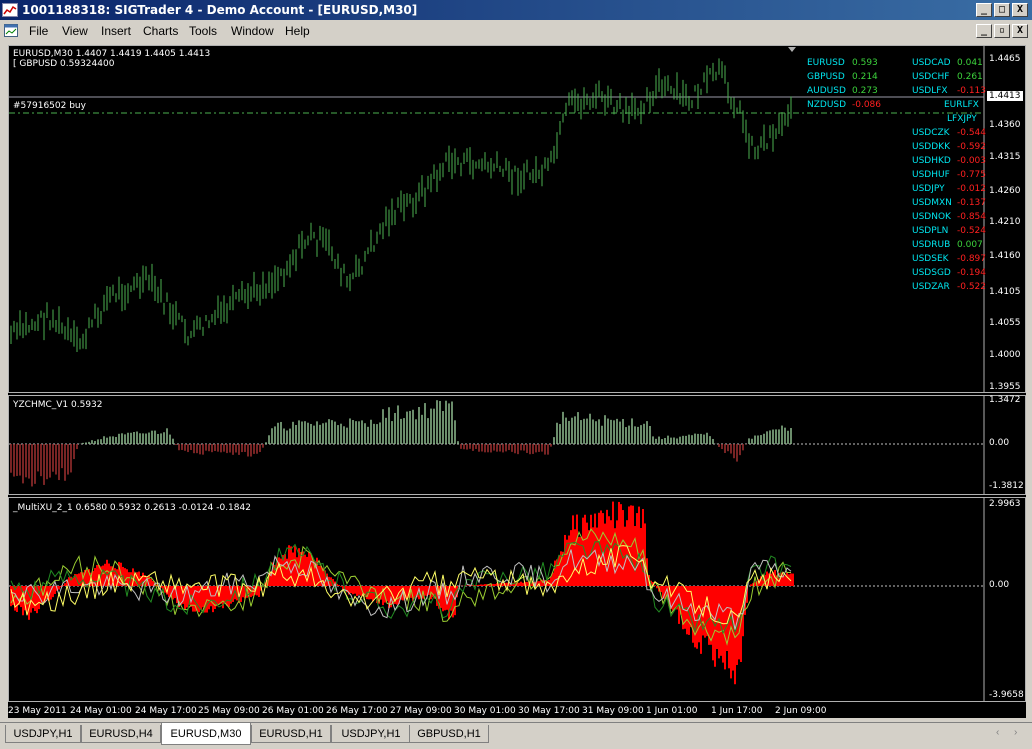 The image size is (1032, 749). What do you see at coordinates (206, 734) in the screenshot?
I see `chart-tab: EURUSD,M30` at bounding box center [206, 734].